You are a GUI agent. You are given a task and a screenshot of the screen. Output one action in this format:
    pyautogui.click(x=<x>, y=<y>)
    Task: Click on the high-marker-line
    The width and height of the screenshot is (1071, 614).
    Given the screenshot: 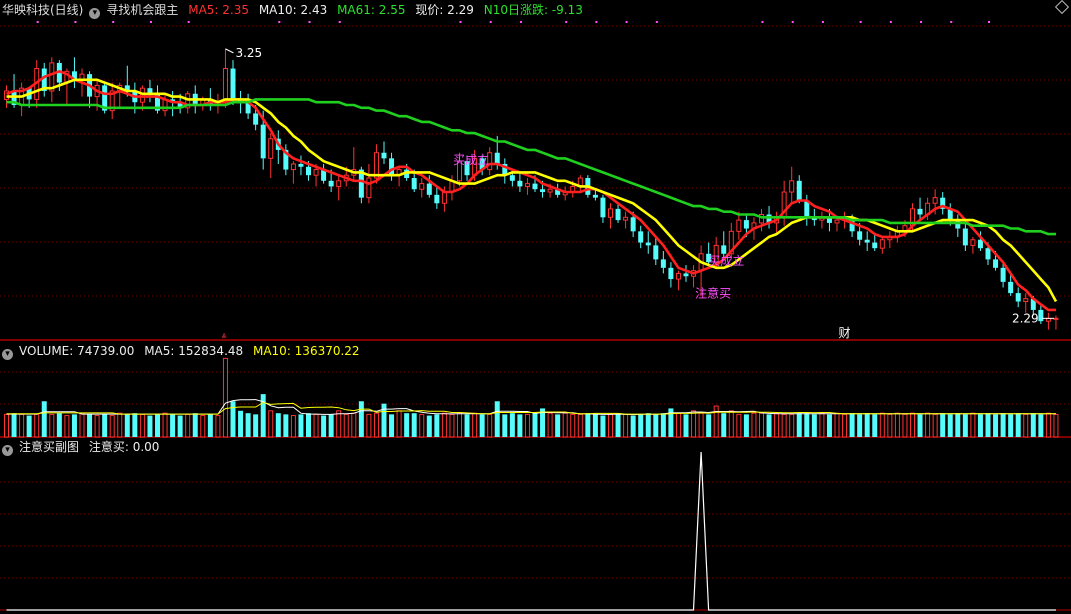 What is the action you would take?
    pyautogui.click(x=229, y=51)
    